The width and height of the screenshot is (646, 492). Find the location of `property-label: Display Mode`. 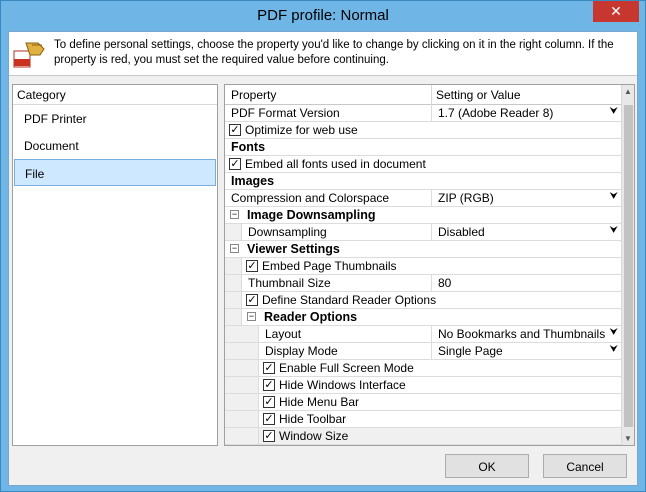

property-label: Display Mode is located at coordinates (301, 351).